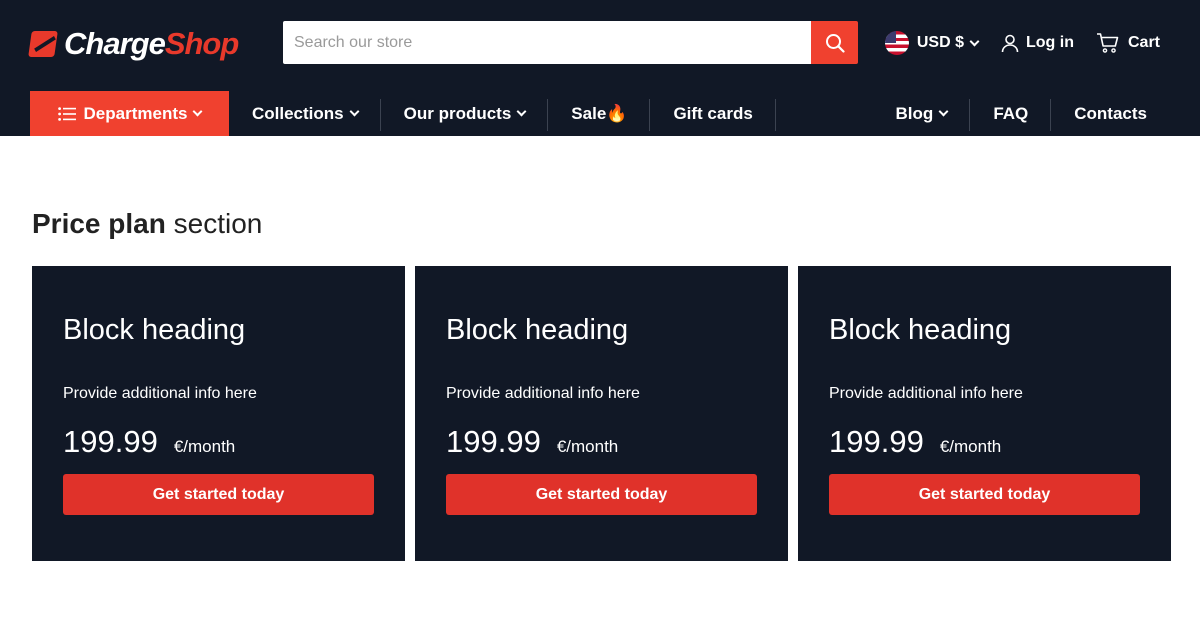  I want to click on logo-text-shop: Shop, so click(201, 43).